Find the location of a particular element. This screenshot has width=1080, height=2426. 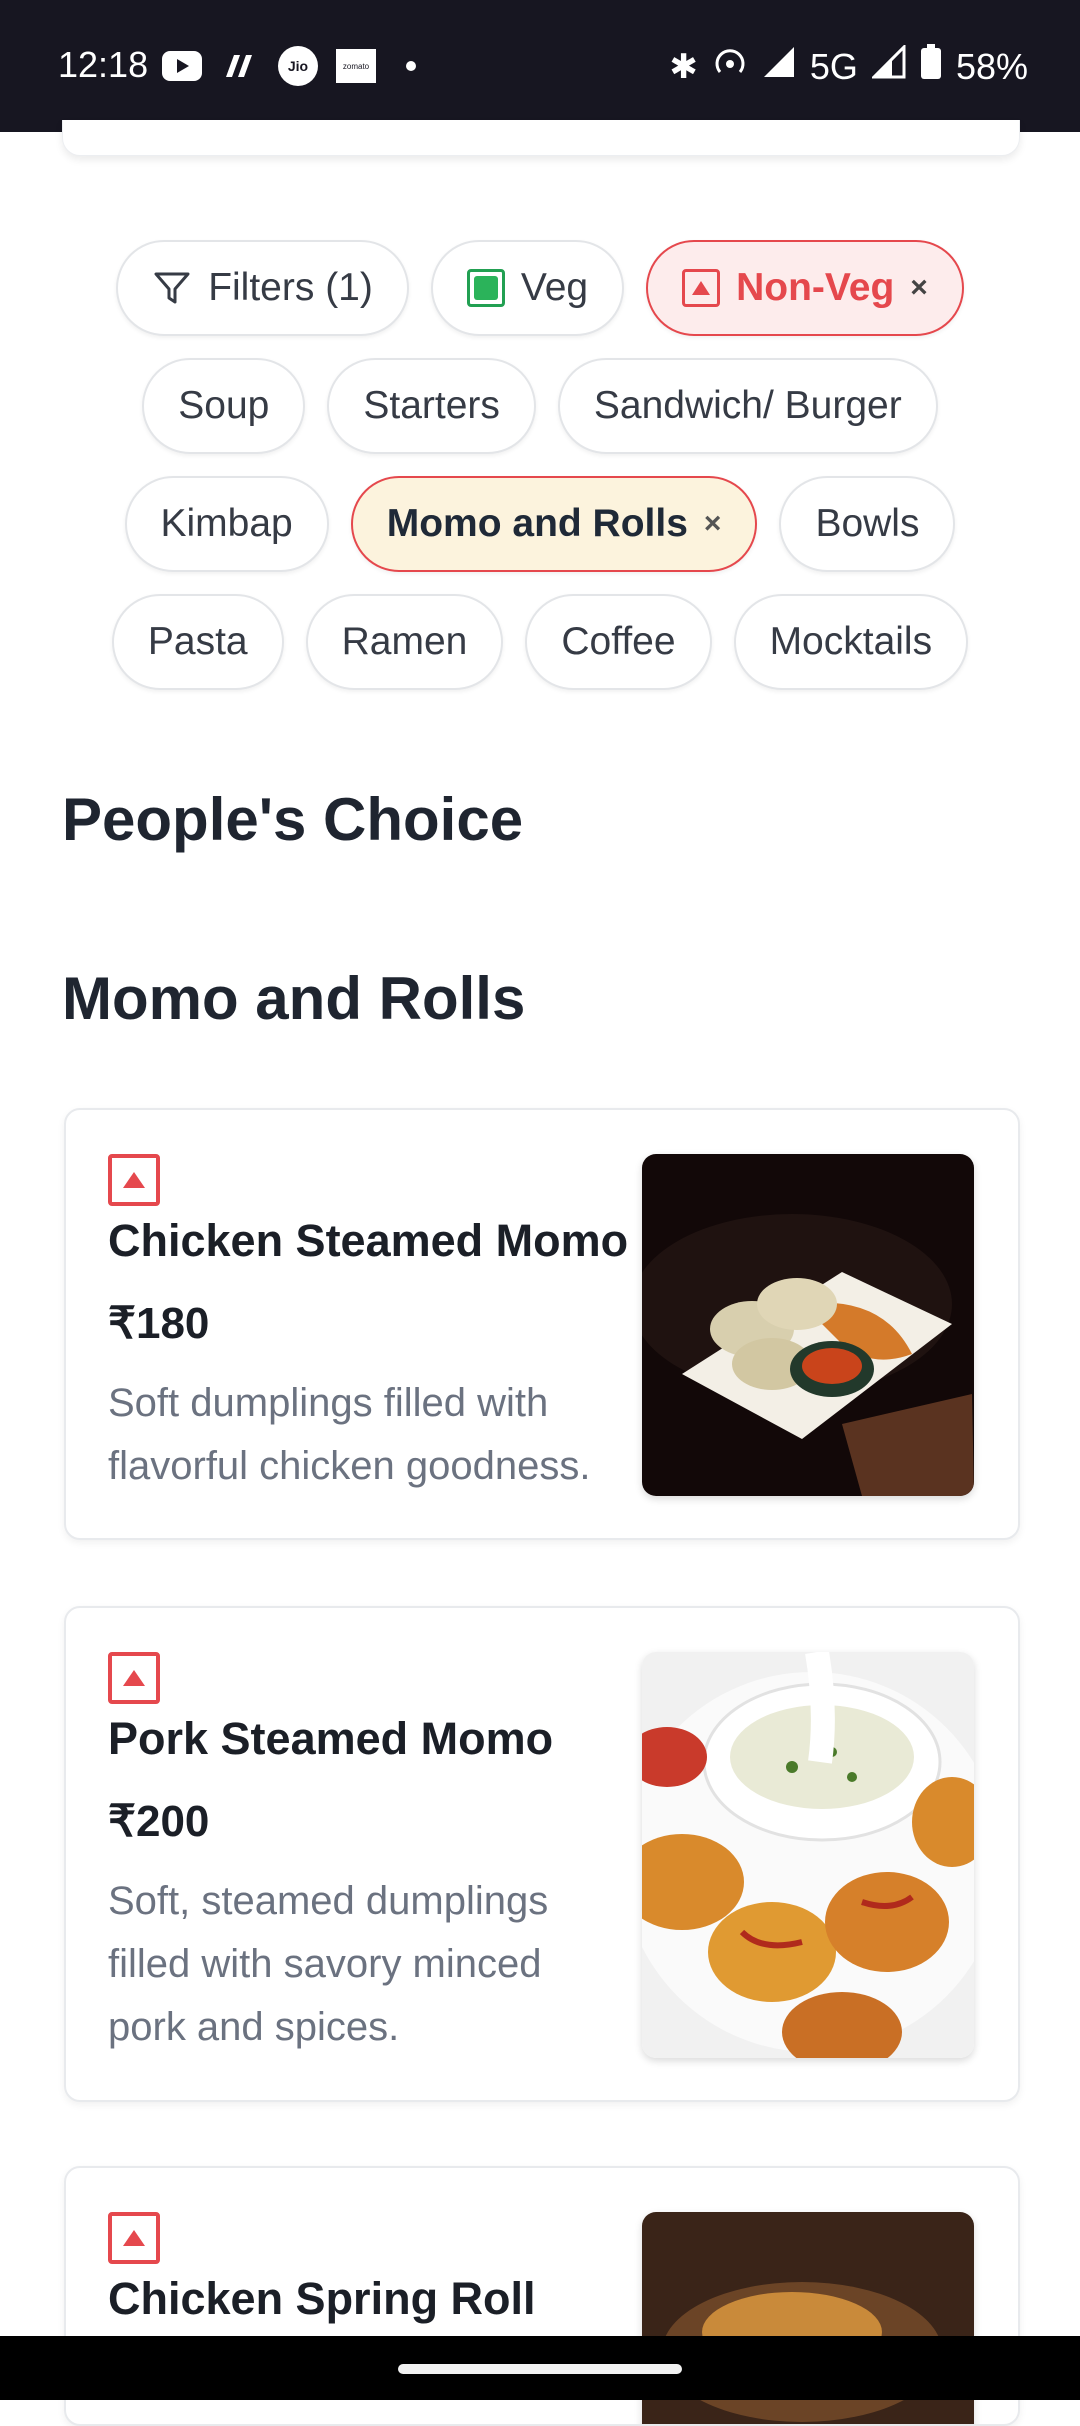

item-price: ₹180 is located at coordinates (159, 1323).